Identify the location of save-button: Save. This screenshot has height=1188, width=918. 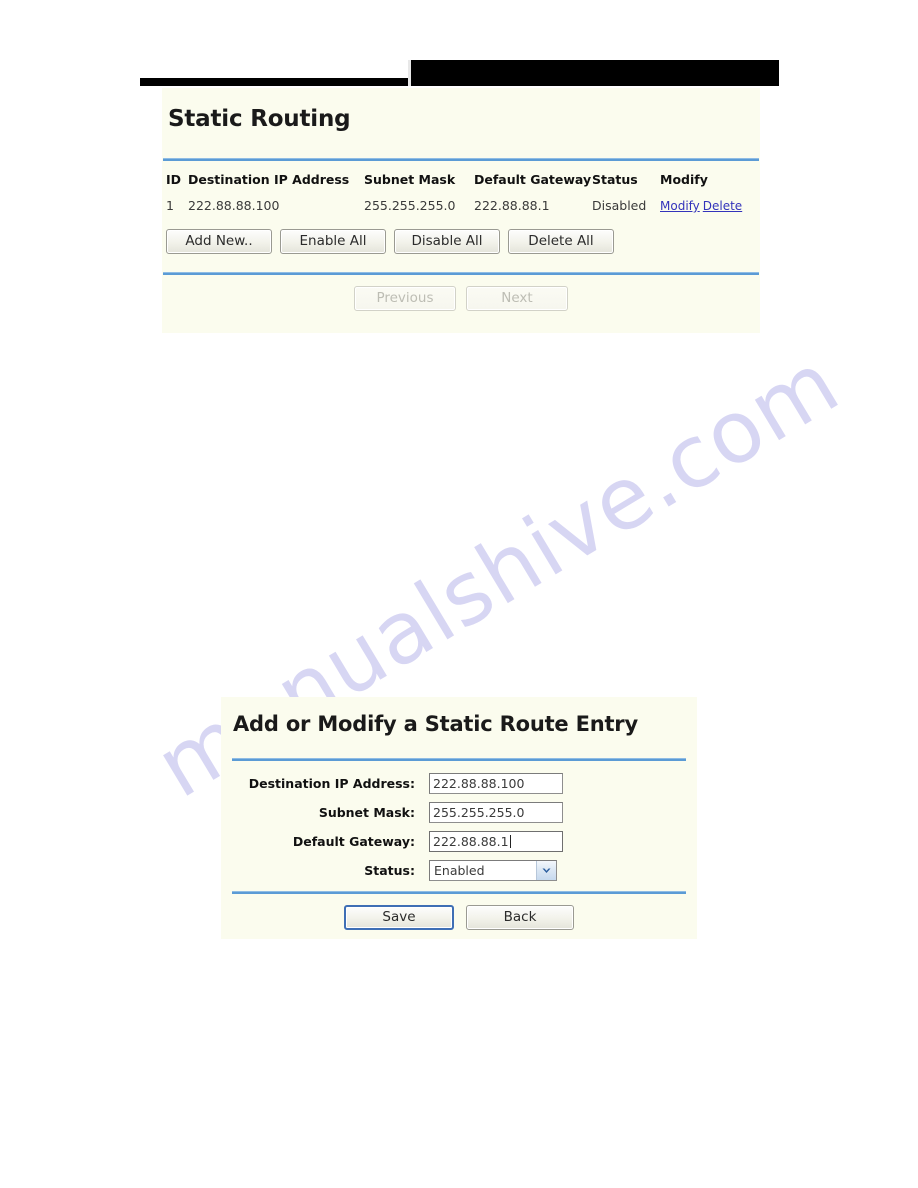
(399, 917).